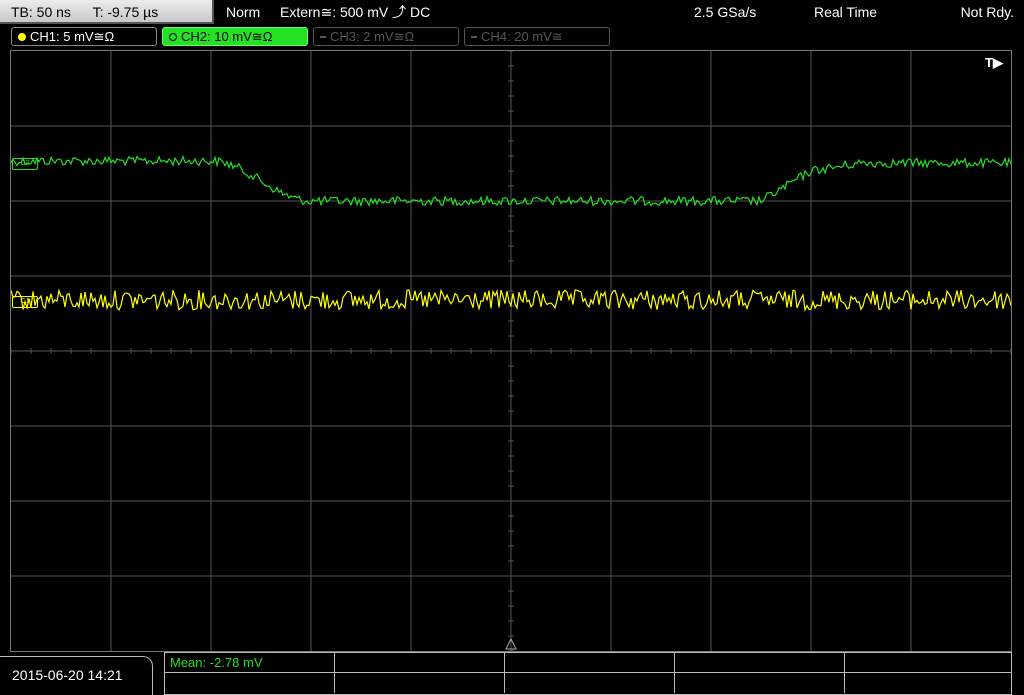 This screenshot has width=1024, height=695. I want to click on ch1-offset-marker: C1, so click(25, 302).